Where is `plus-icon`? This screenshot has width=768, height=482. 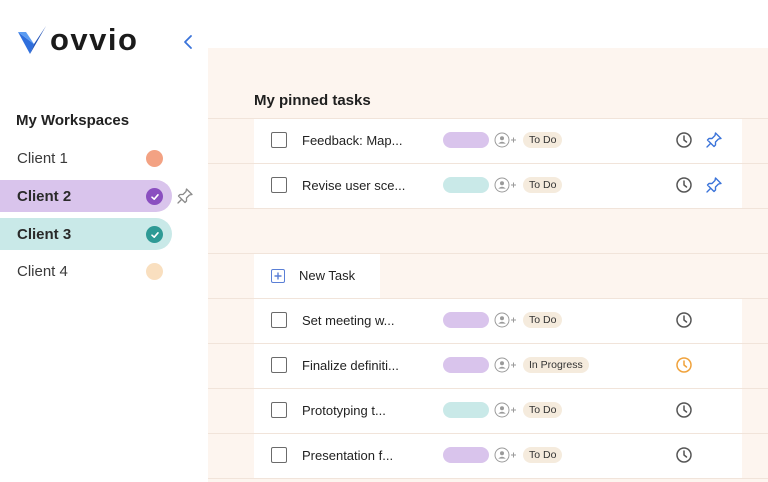 plus-icon is located at coordinates (278, 276).